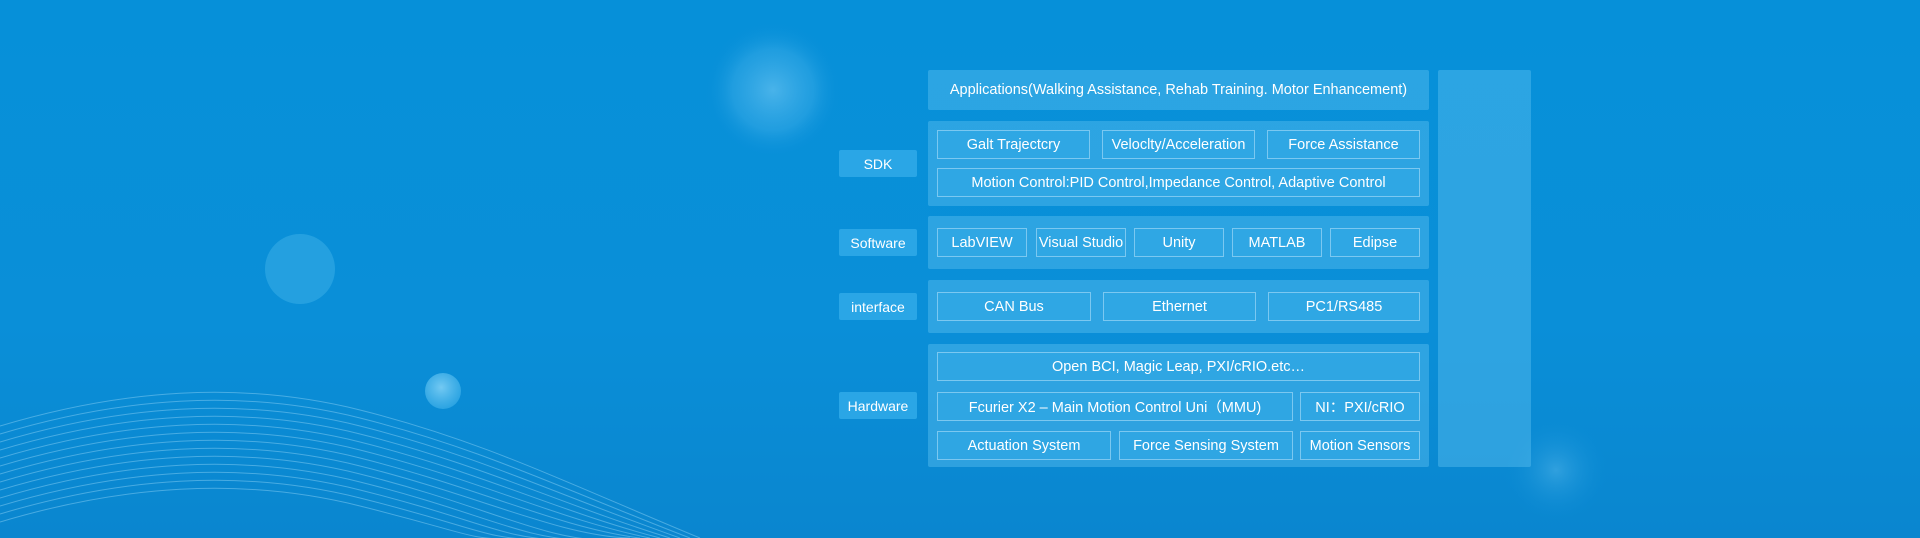 The width and height of the screenshot is (1920, 538). Describe the element at coordinates (1081, 242) in the screenshot. I see `software-visual-studio: Visual Studio` at that location.